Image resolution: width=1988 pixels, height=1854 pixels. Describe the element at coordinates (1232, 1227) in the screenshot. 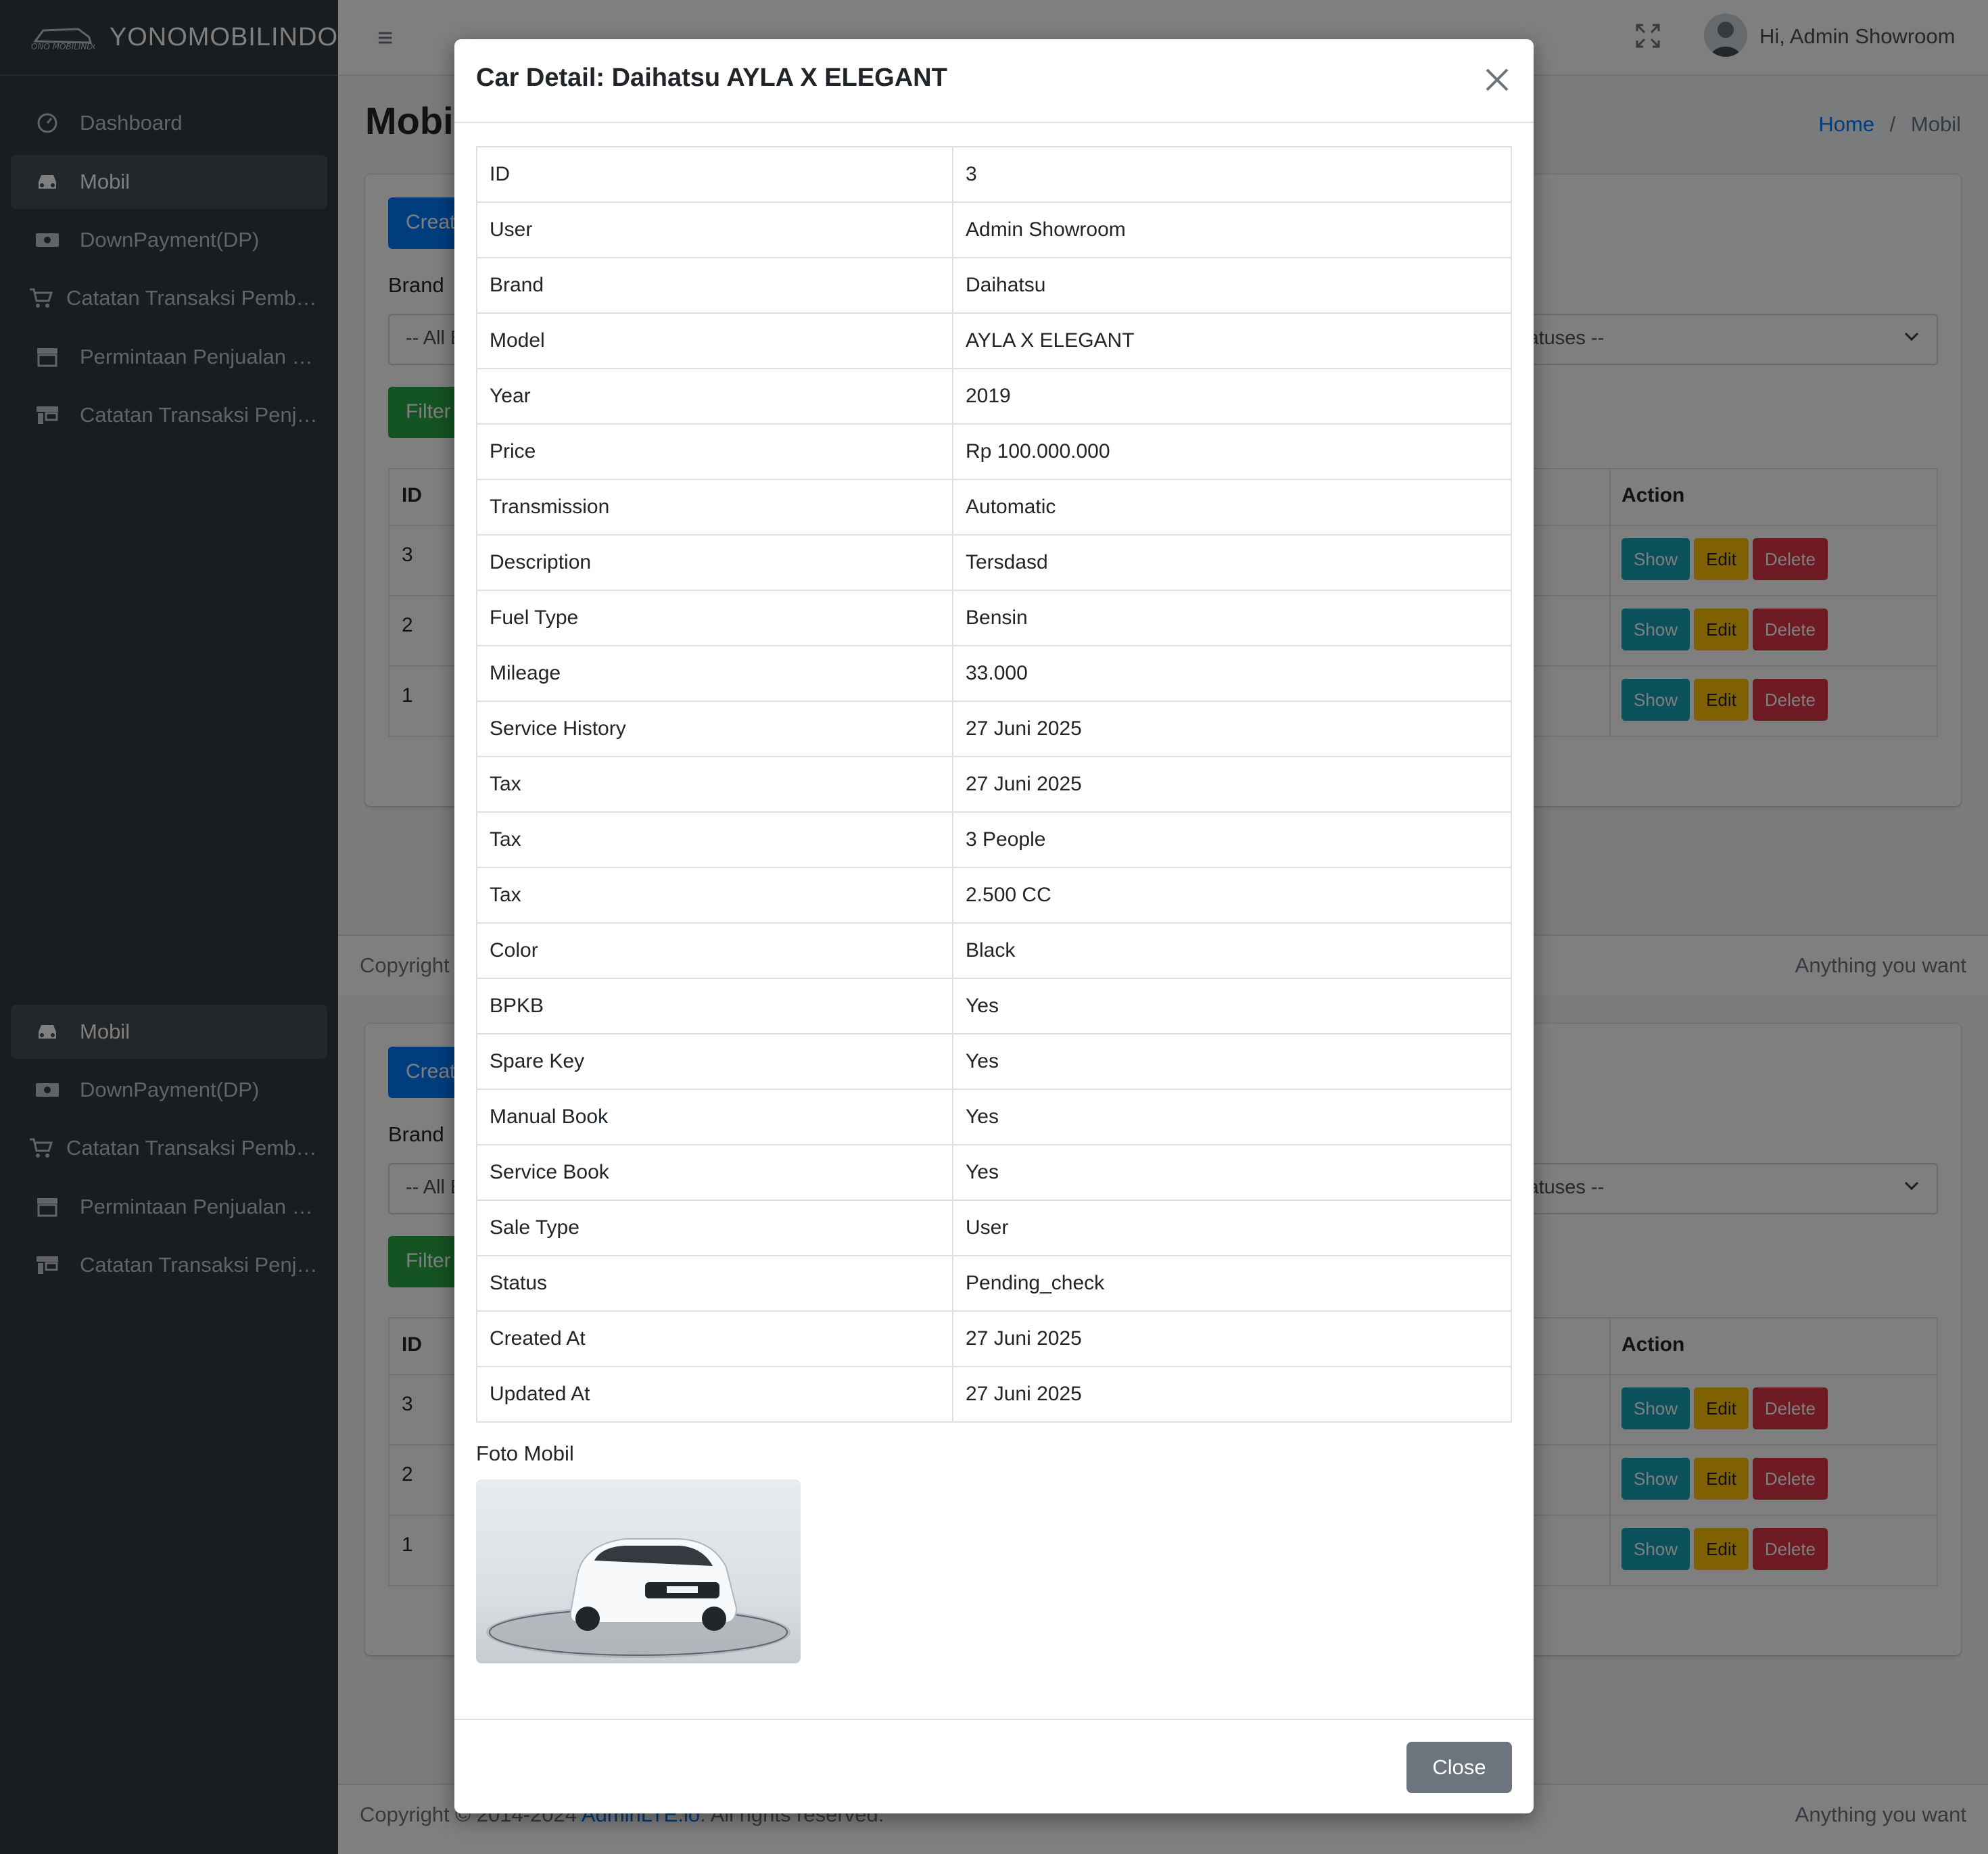

I see `detail-value: User` at that location.